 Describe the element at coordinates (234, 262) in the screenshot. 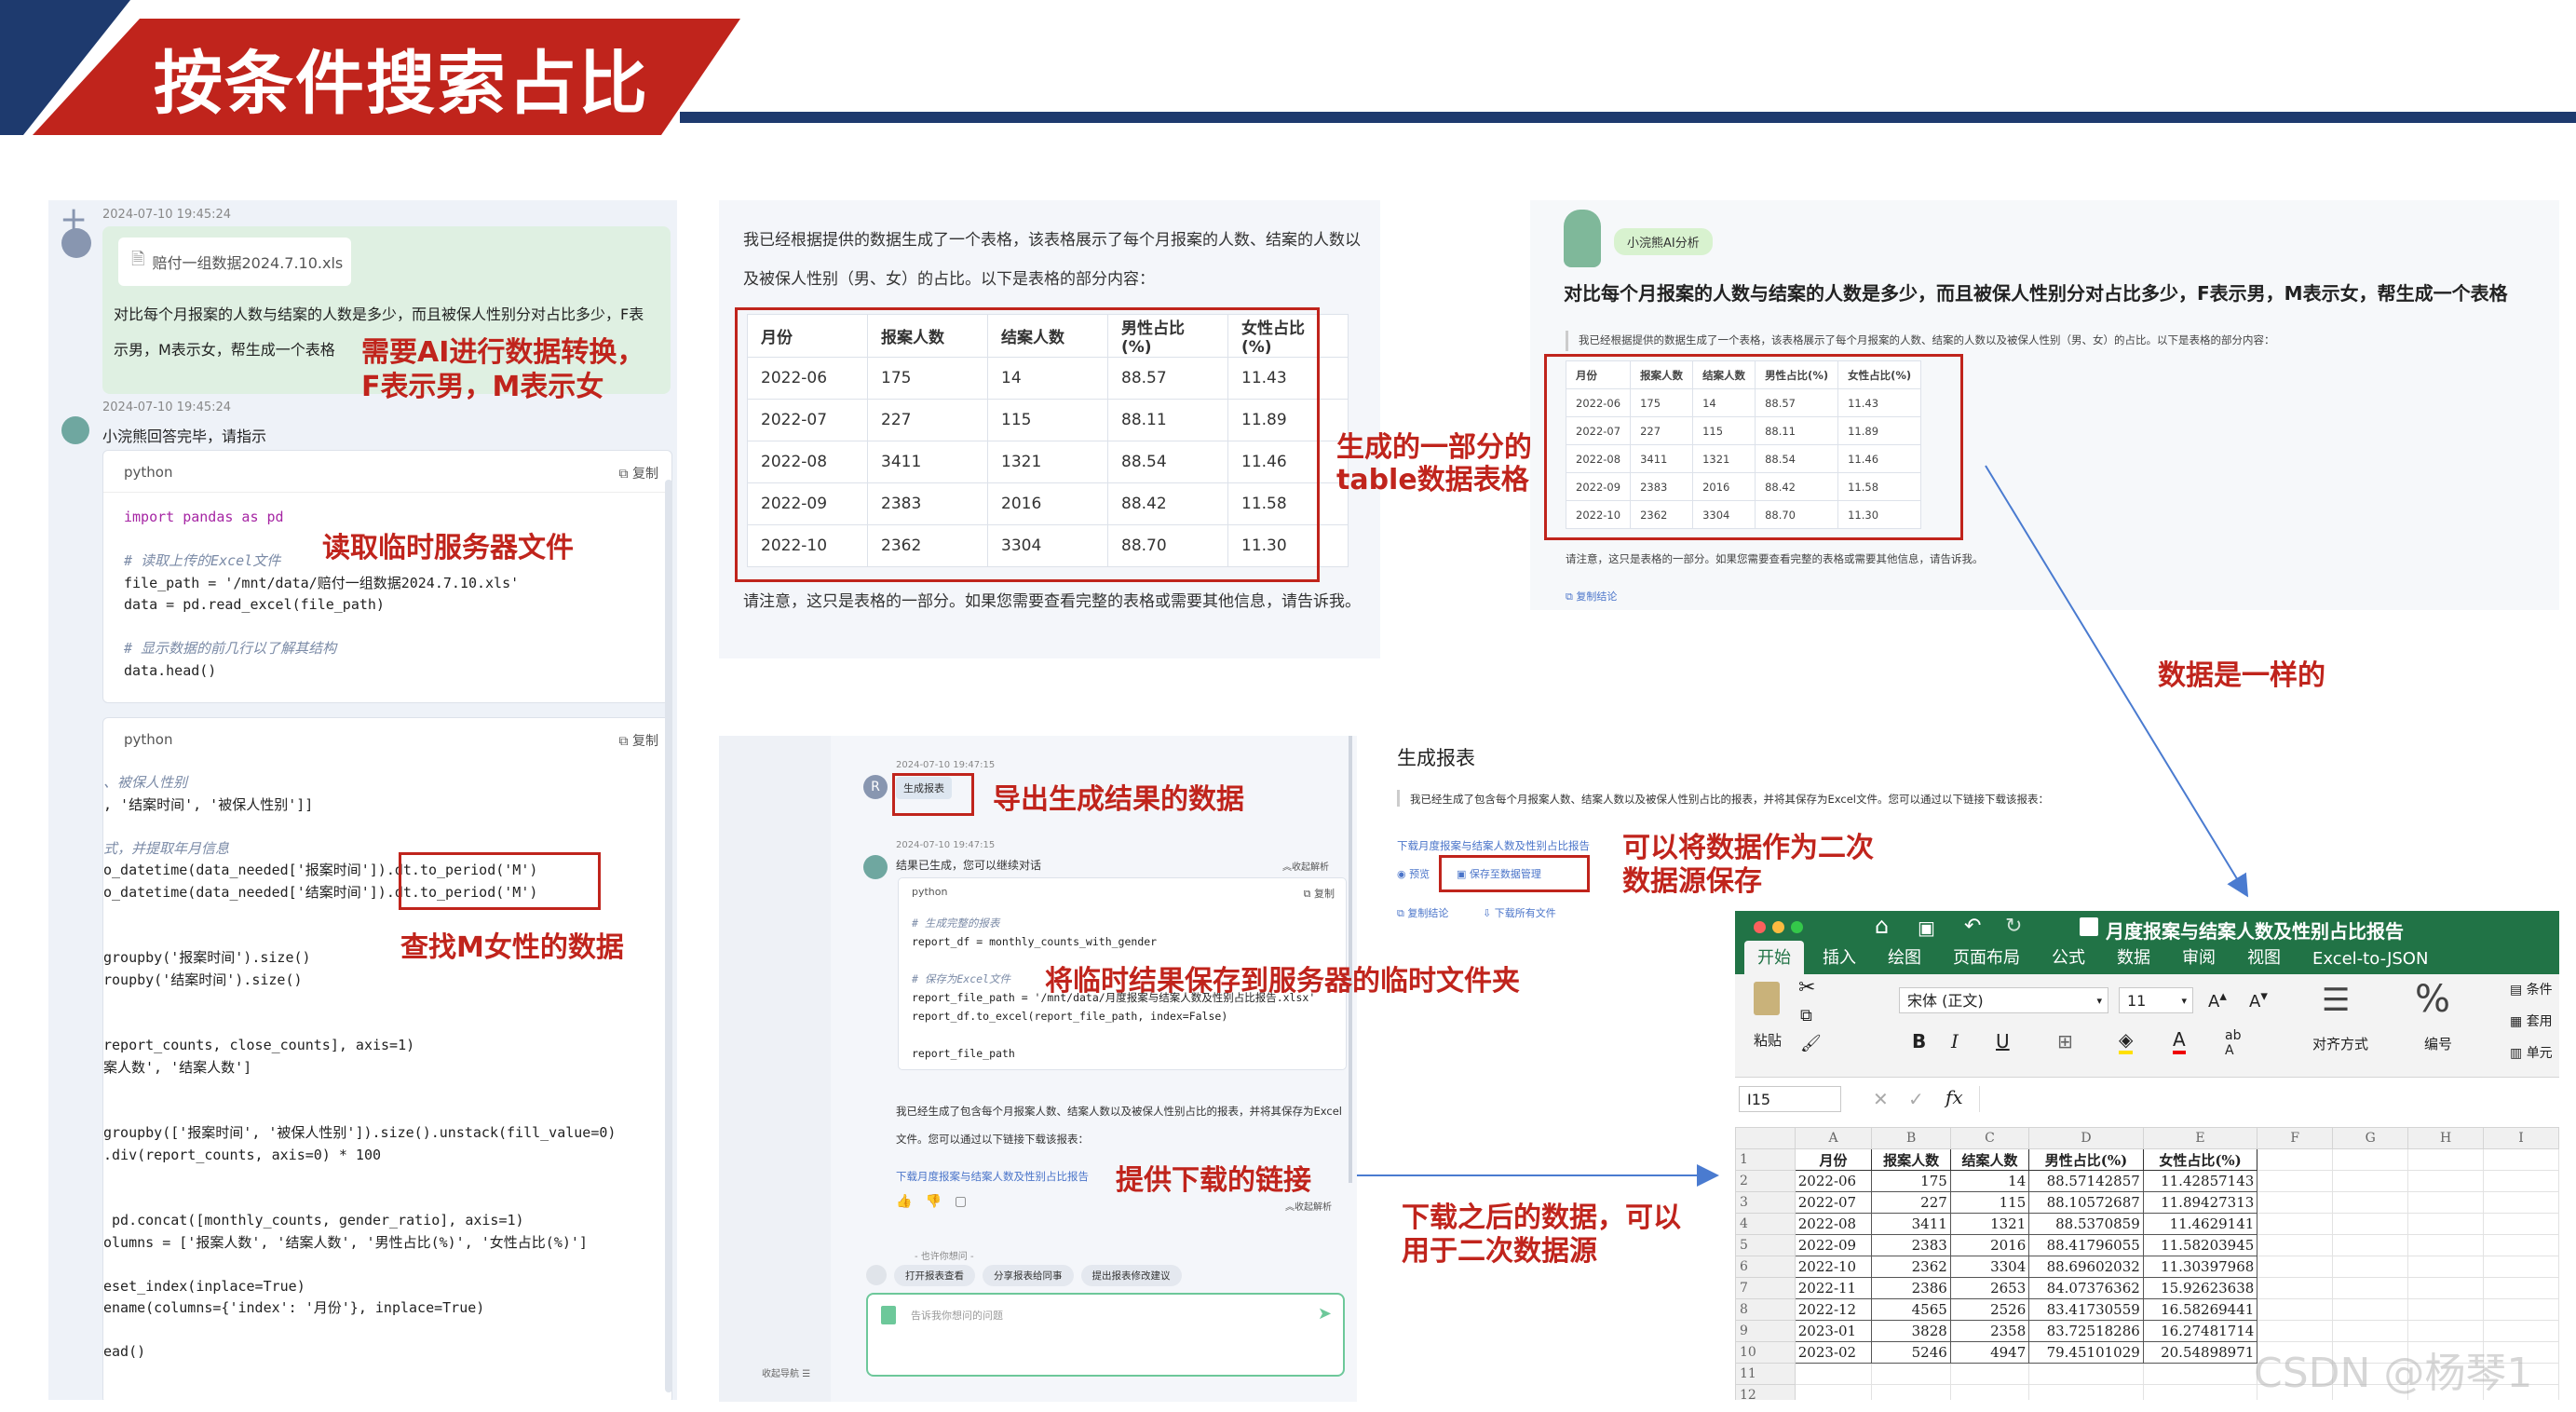

I see `file-chip: 🗎 赔付一组数据2024.7.10.xls` at that location.